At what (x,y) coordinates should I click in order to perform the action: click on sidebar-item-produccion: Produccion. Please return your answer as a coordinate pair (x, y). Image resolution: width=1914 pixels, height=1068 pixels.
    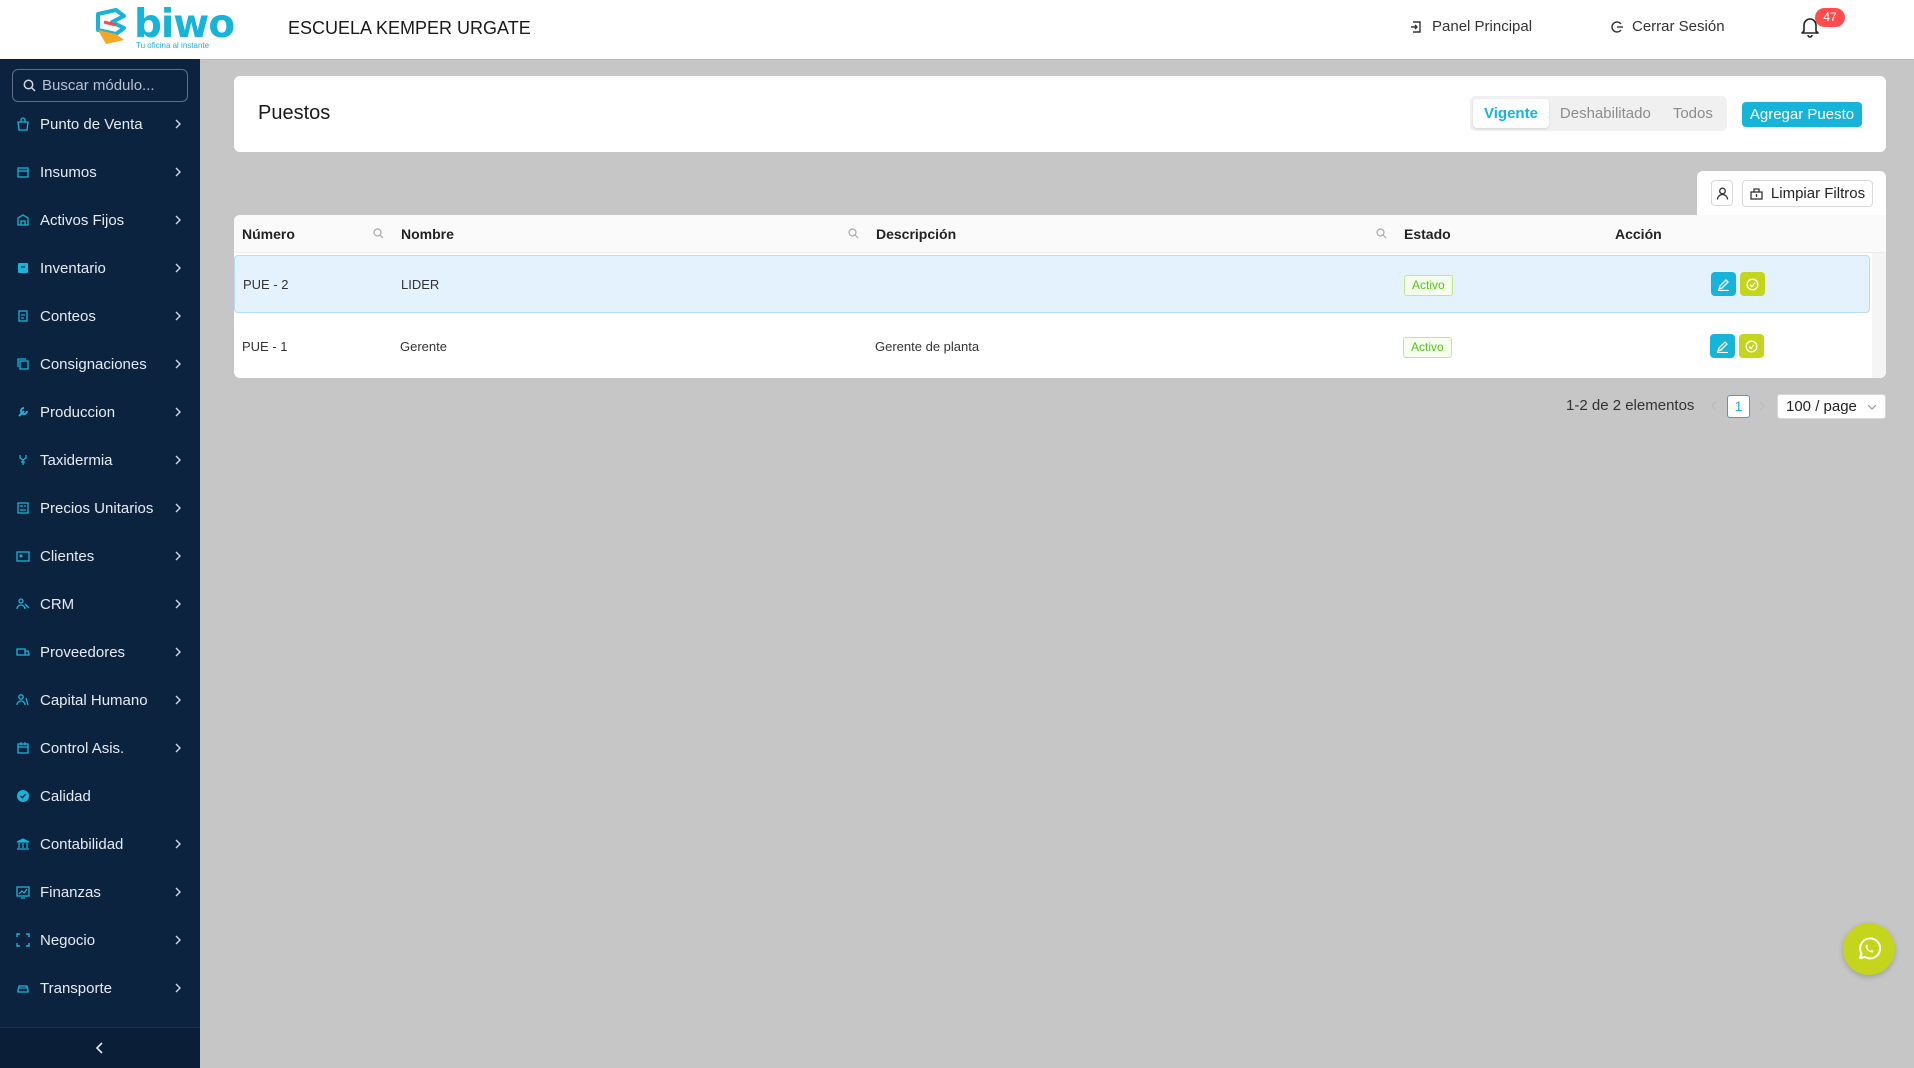
    Looking at the image, I should click on (100, 412).